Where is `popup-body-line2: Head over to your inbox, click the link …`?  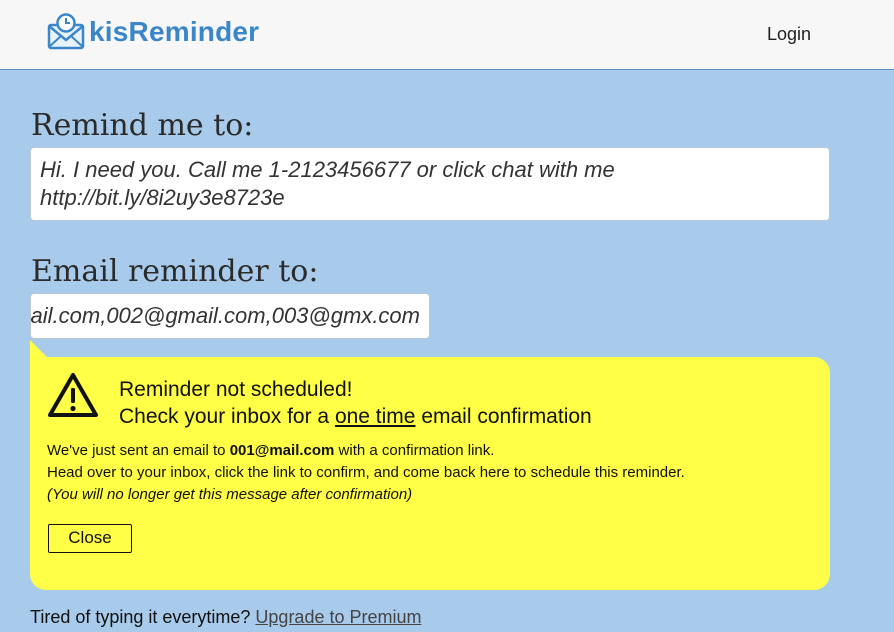
popup-body-line2: Head over to your inbox, click the link … is located at coordinates (366, 472).